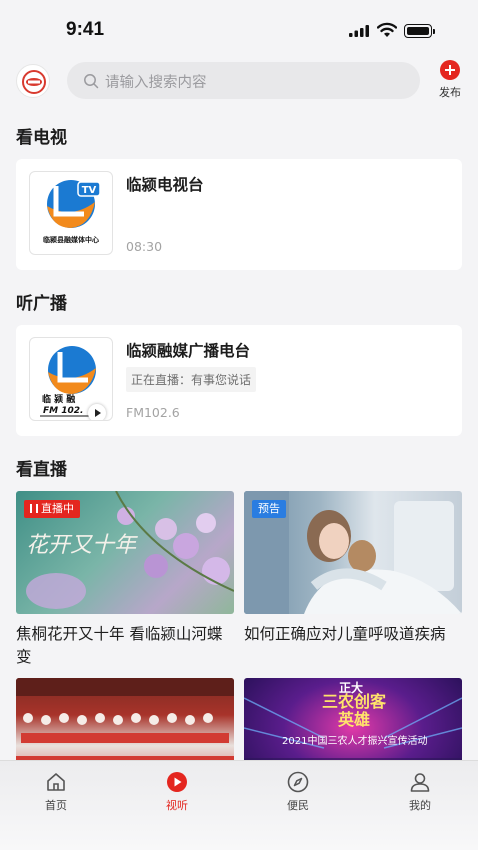  I want to click on publish-label: 发布, so click(450, 92).